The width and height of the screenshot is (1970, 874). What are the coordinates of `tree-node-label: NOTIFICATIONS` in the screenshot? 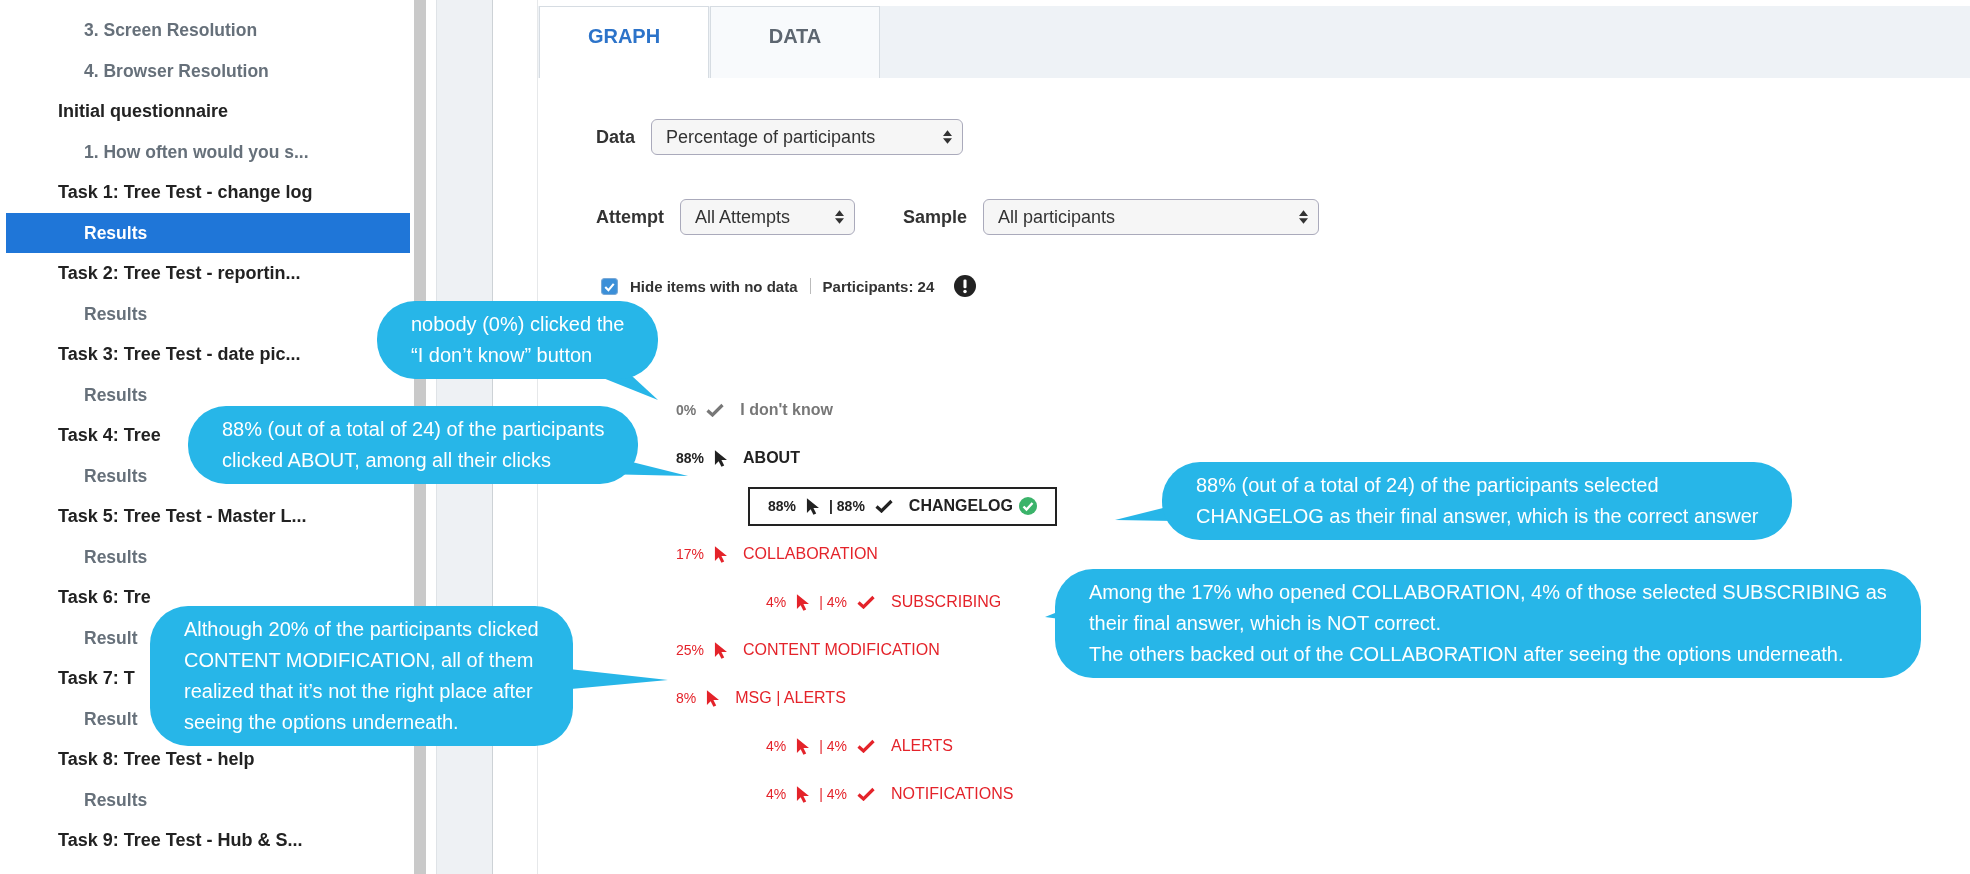 It's located at (952, 794).